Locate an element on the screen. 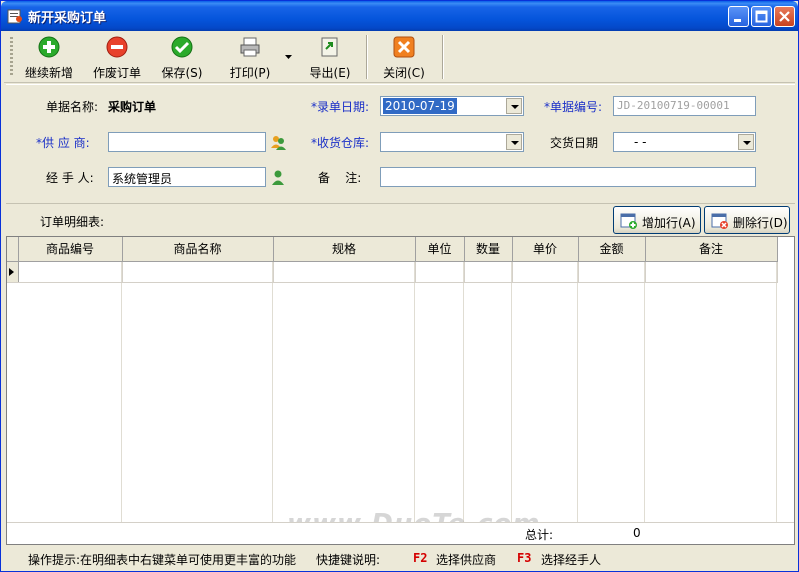  add-row-button: 增加行(A) is located at coordinates (657, 220).